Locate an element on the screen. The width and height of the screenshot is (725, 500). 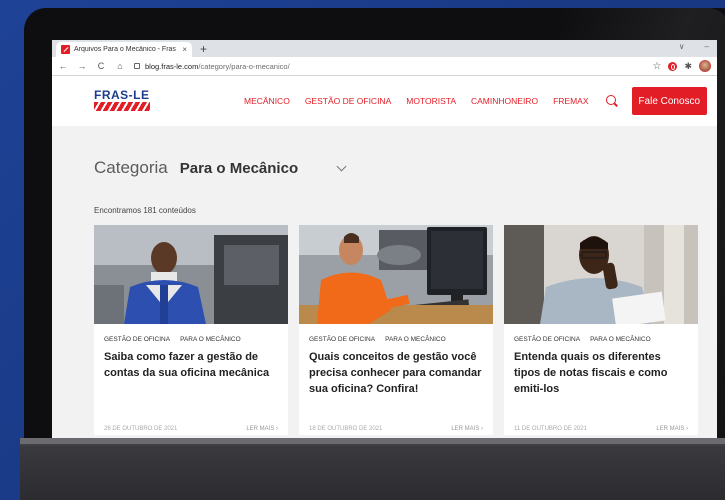
fras-le-logo: FRAS-LE is located at coordinates (122, 101).